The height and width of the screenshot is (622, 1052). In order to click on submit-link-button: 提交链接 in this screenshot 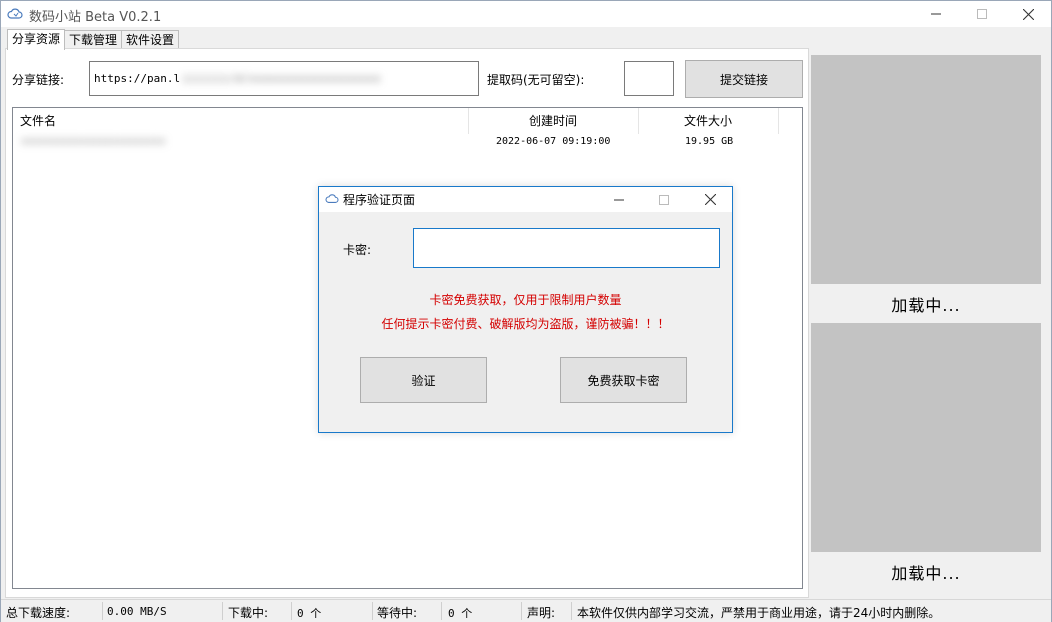, I will do `click(744, 79)`.